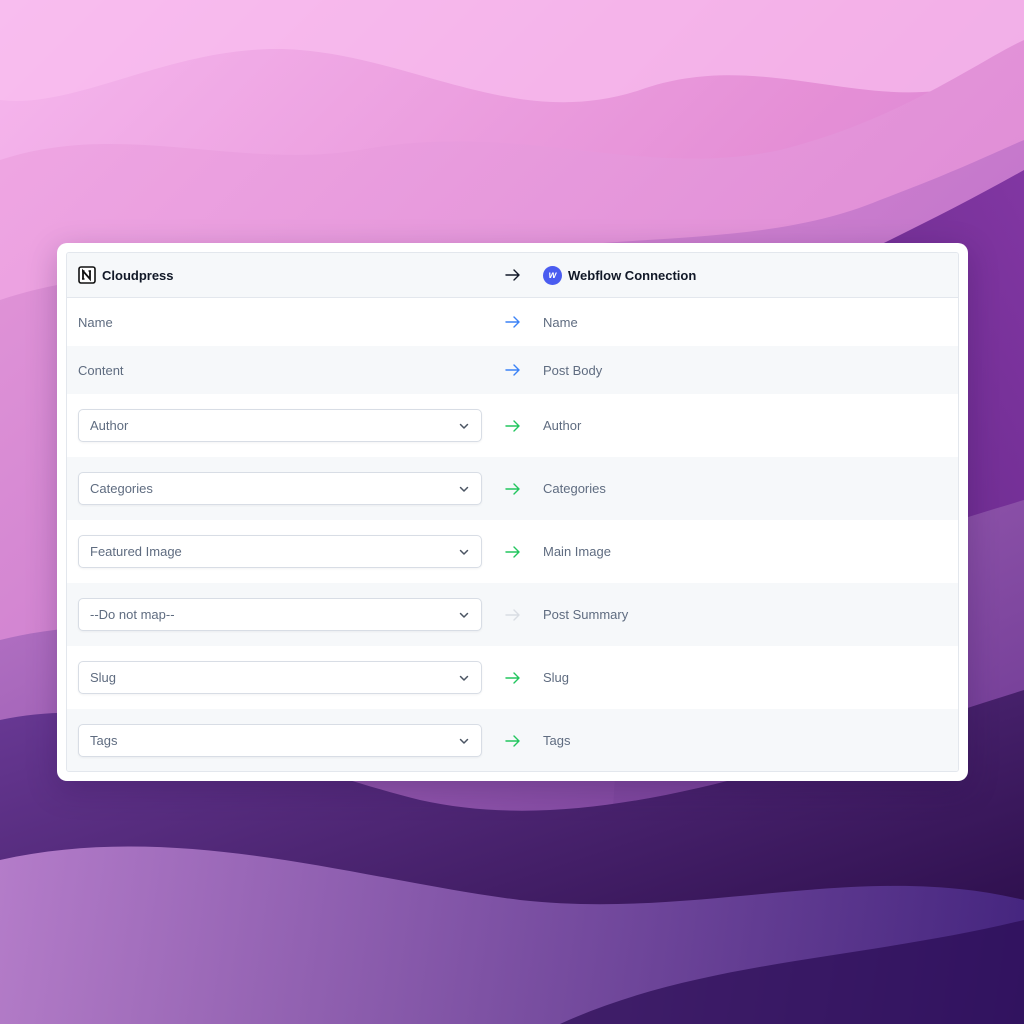 Image resolution: width=1024 pixels, height=1024 pixels. Describe the element at coordinates (121, 488) in the screenshot. I see `source-field-value: Categories` at that location.